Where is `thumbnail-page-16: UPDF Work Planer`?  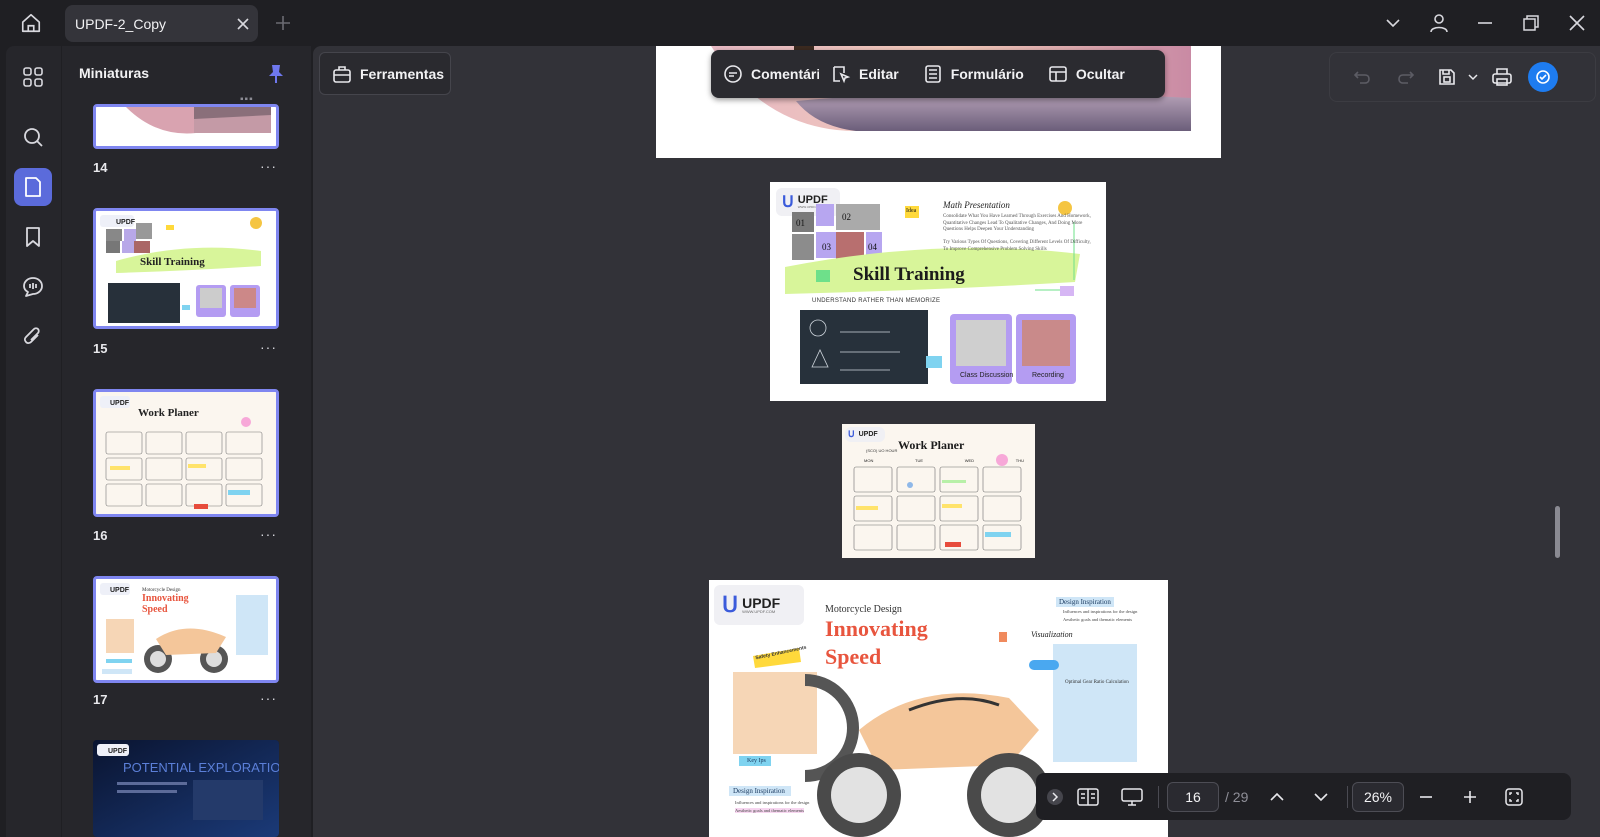 thumbnail-page-16: UPDF Work Planer is located at coordinates (186, 453).